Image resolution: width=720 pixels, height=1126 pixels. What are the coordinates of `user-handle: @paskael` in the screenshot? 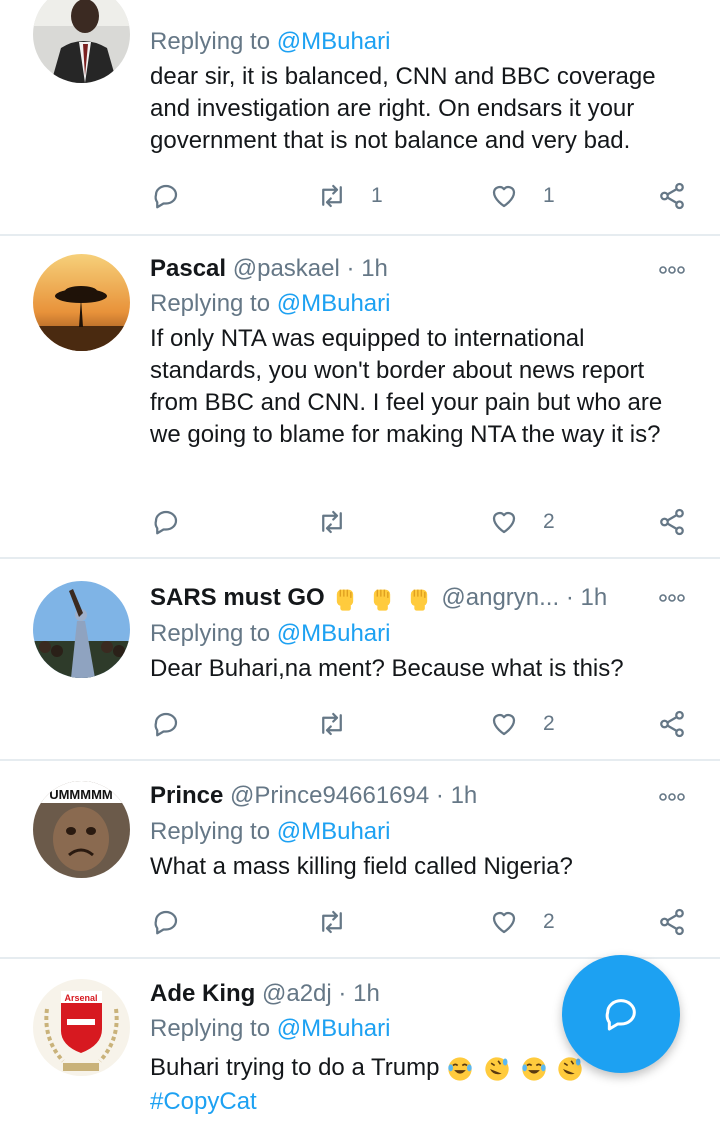 It's located at (286, 268).